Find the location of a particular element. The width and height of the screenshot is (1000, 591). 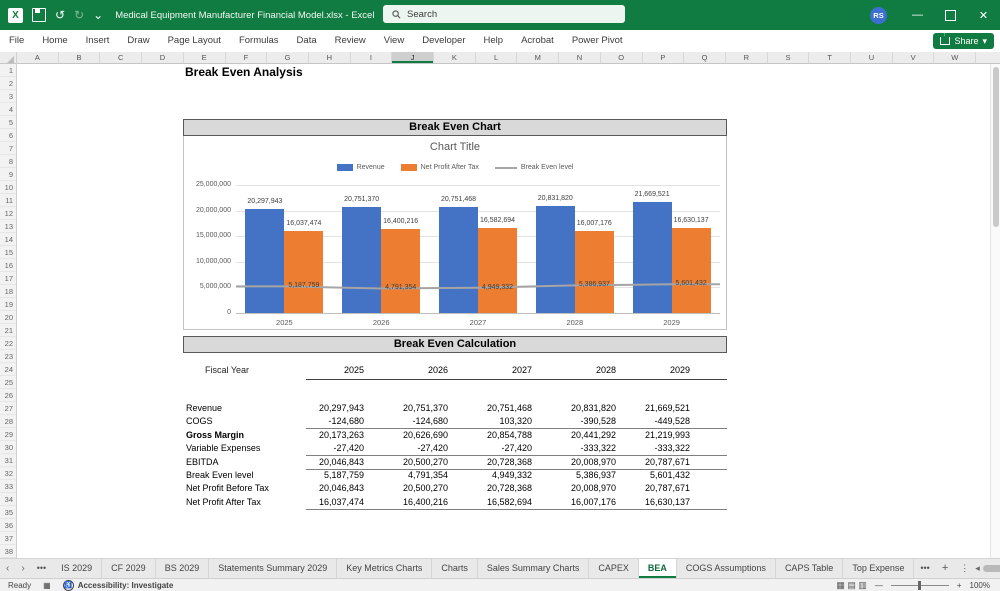

column-header-I: I is located at coordinates (372, 57).